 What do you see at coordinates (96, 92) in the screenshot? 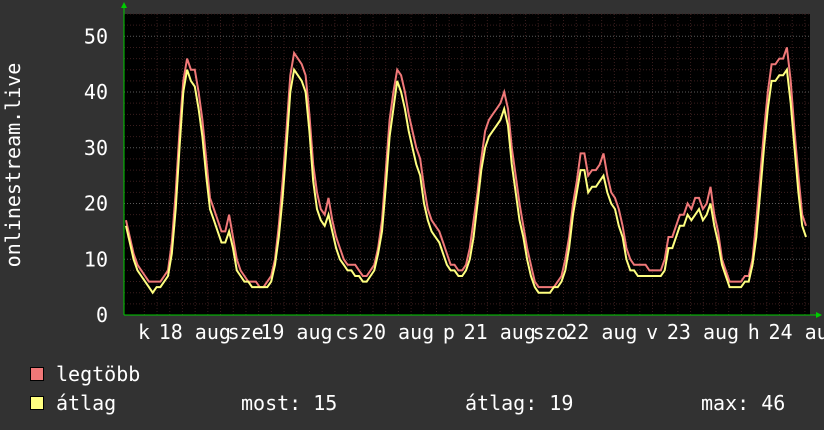
I see `y-tick-label: 40` at bounding box center [96, 92].